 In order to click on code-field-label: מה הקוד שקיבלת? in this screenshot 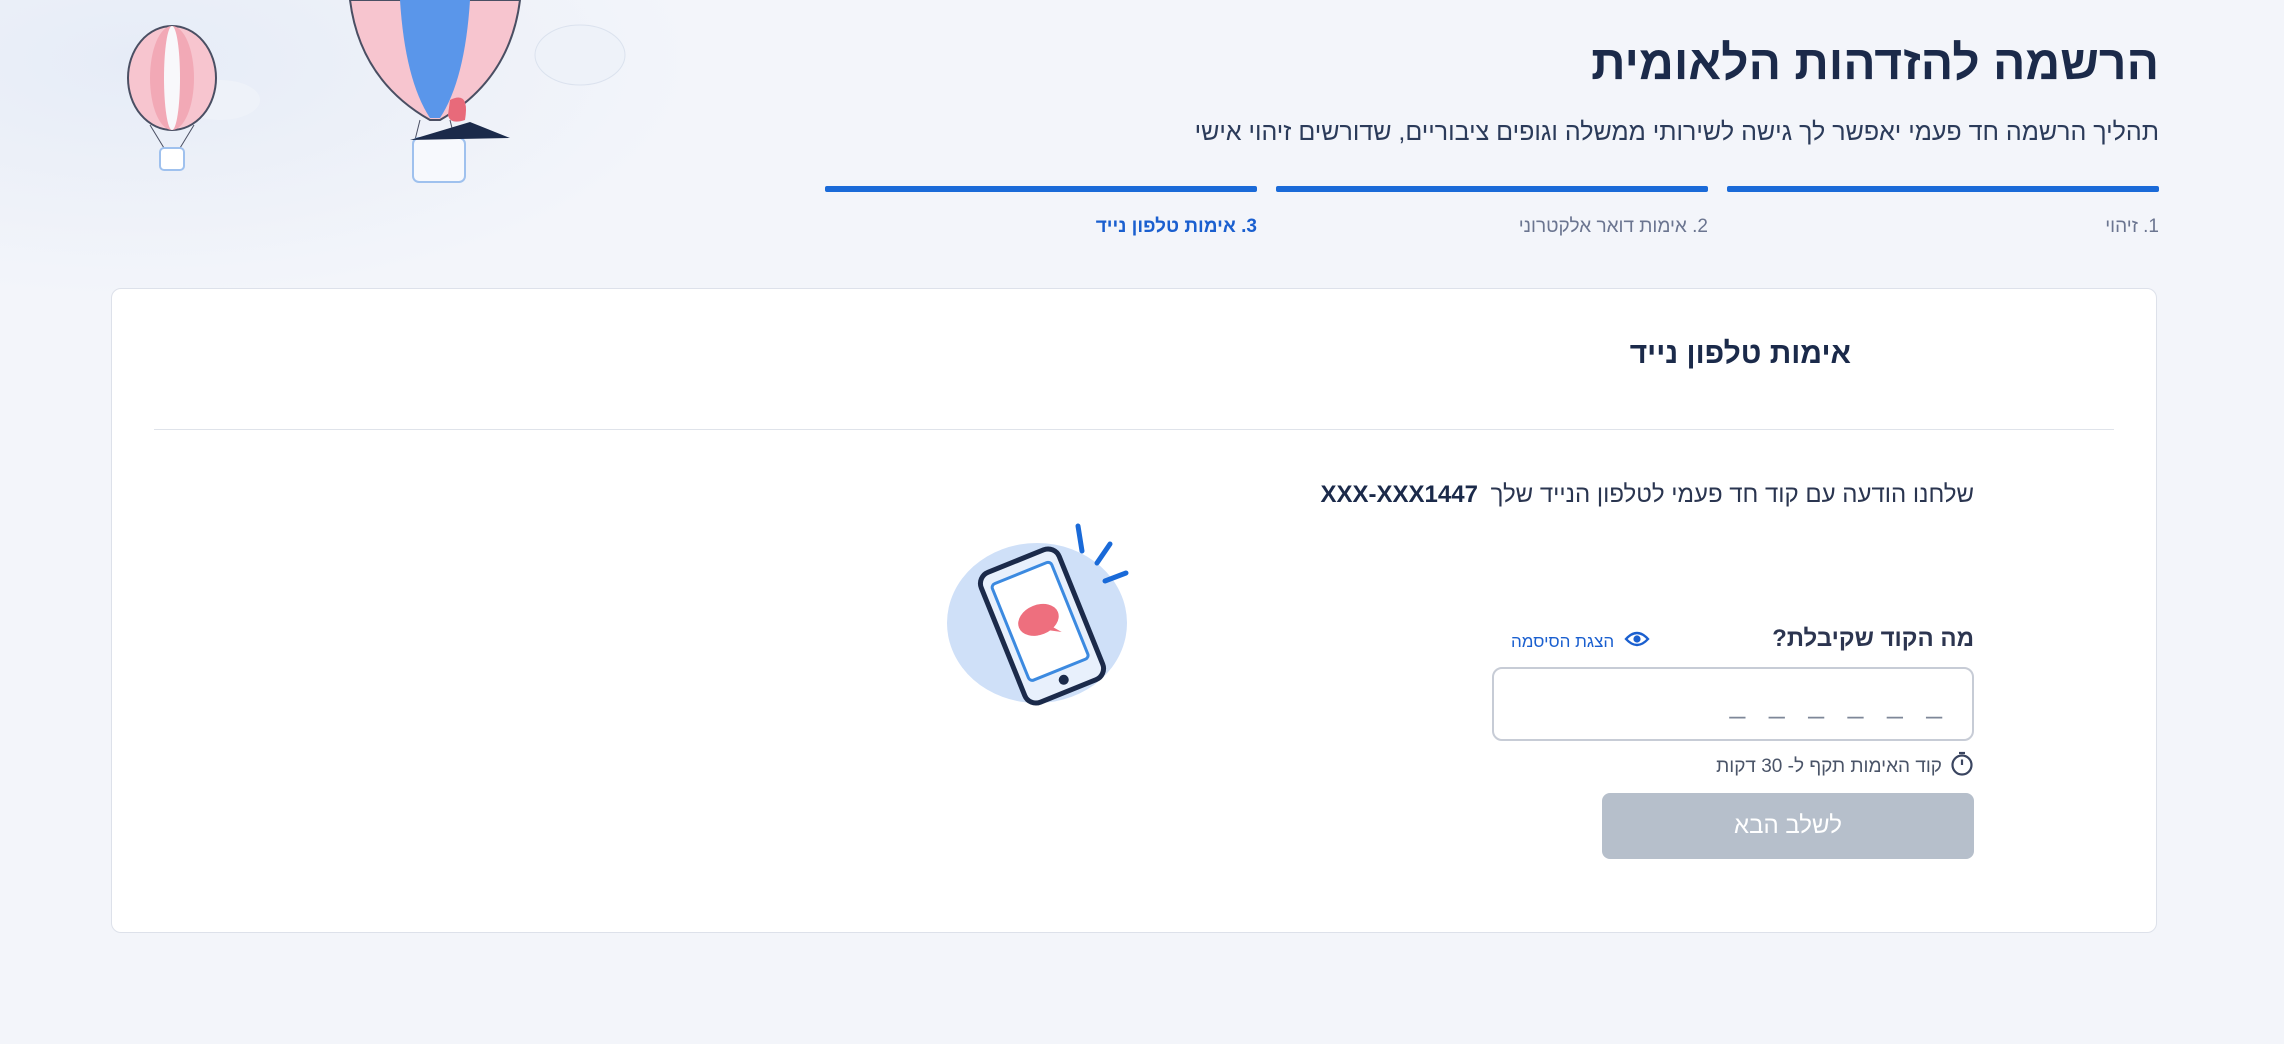, I will do `click(1873, 638)`.